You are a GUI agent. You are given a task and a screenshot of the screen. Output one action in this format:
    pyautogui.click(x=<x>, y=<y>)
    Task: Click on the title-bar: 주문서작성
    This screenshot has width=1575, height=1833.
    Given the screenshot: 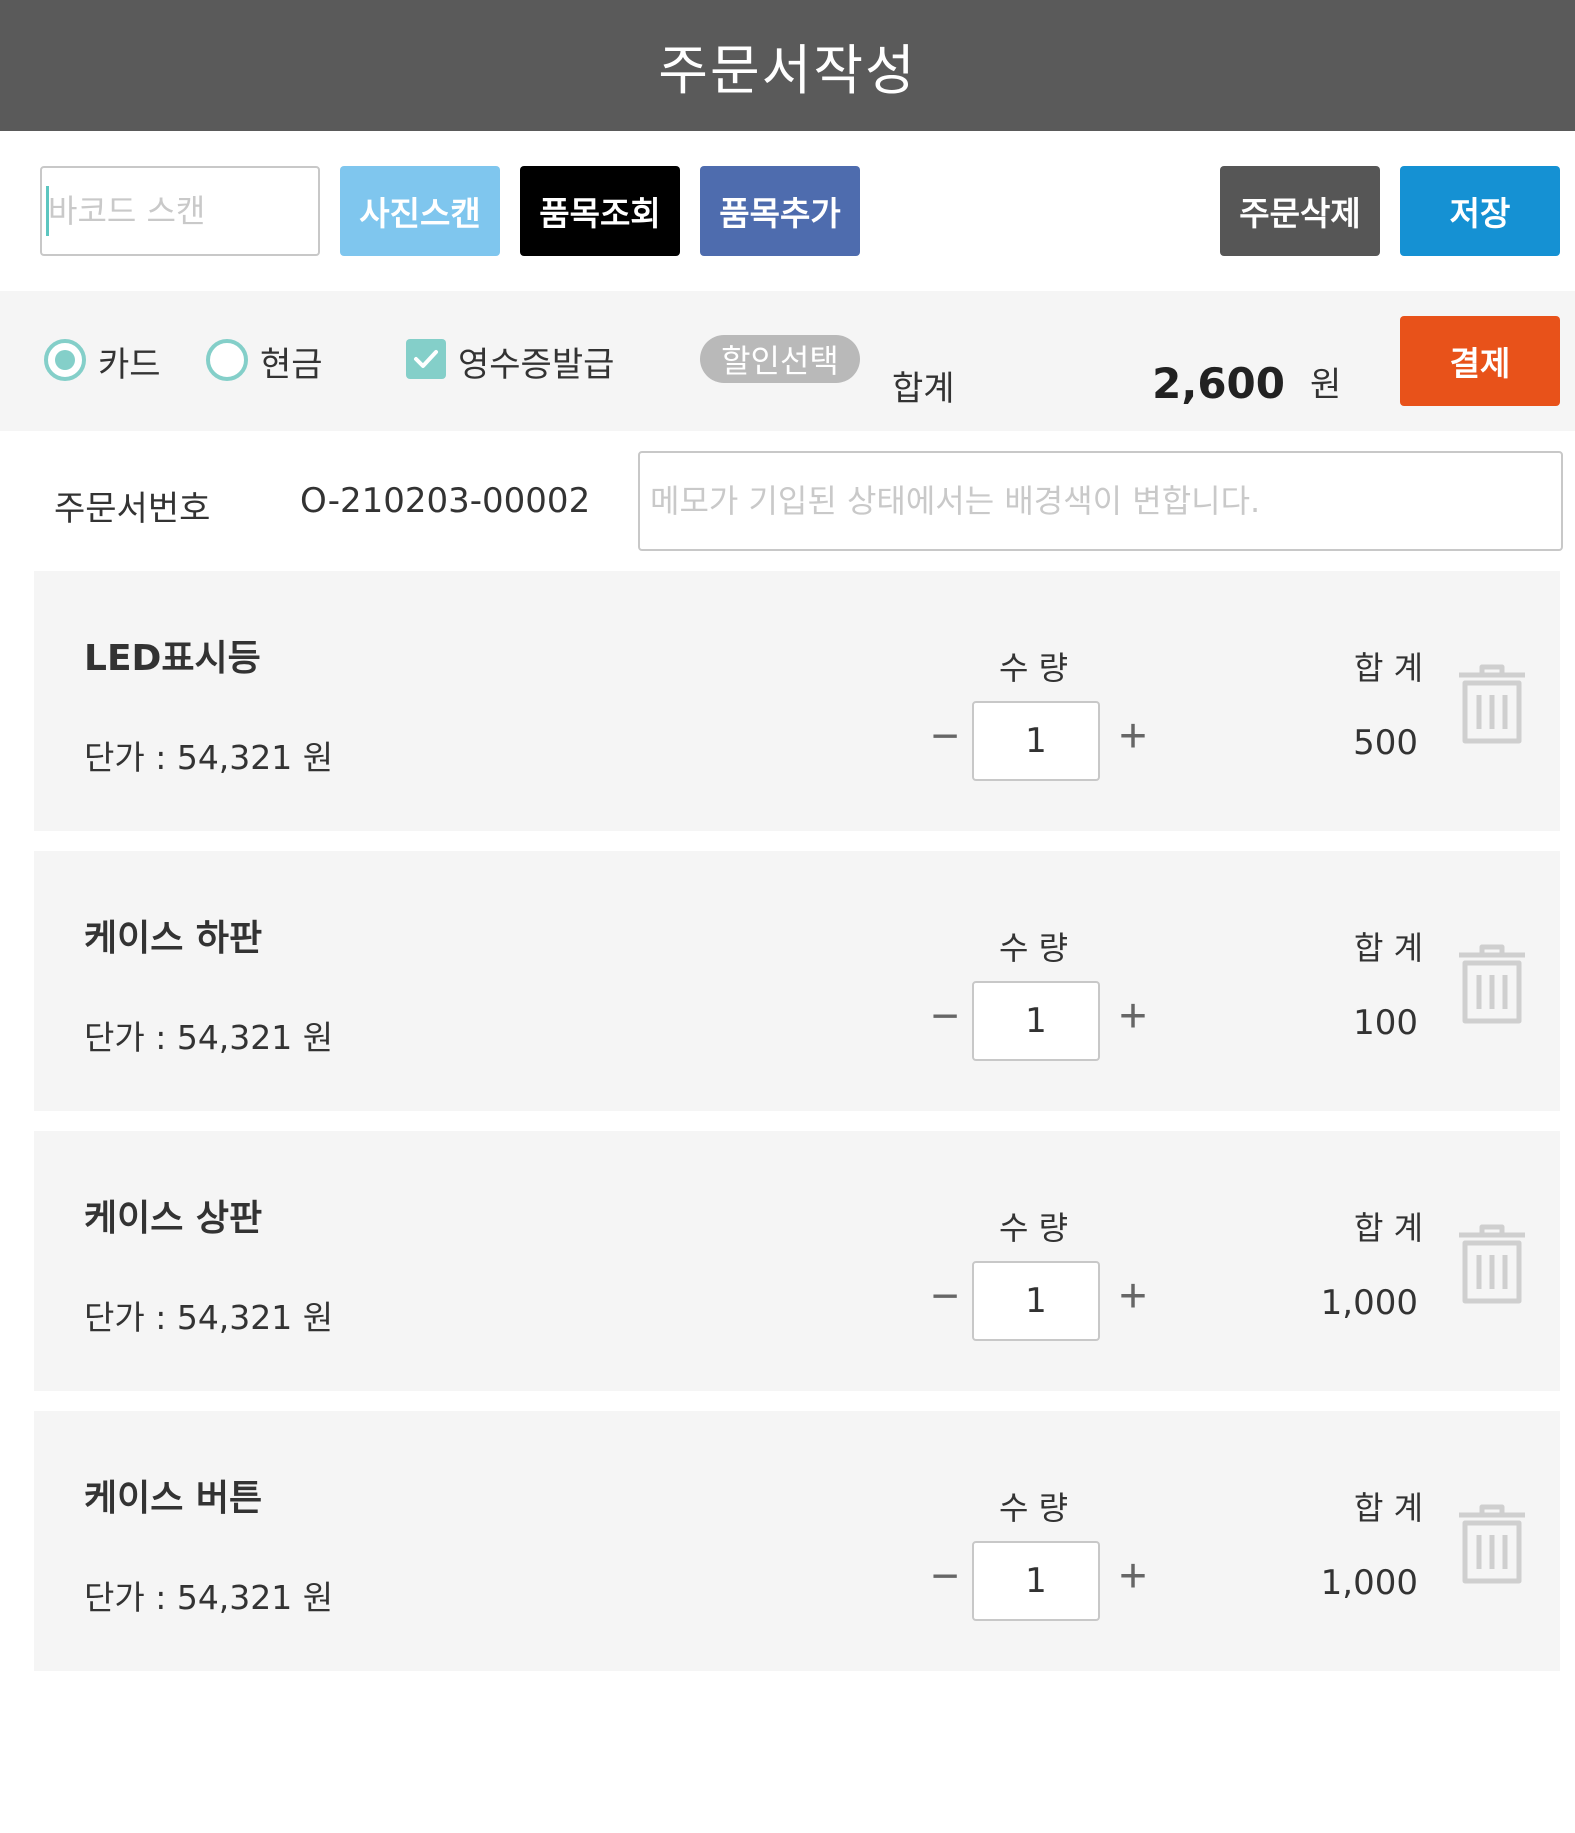 What is the action you would take?
    pyautogui.click(x=787, y=65)
    